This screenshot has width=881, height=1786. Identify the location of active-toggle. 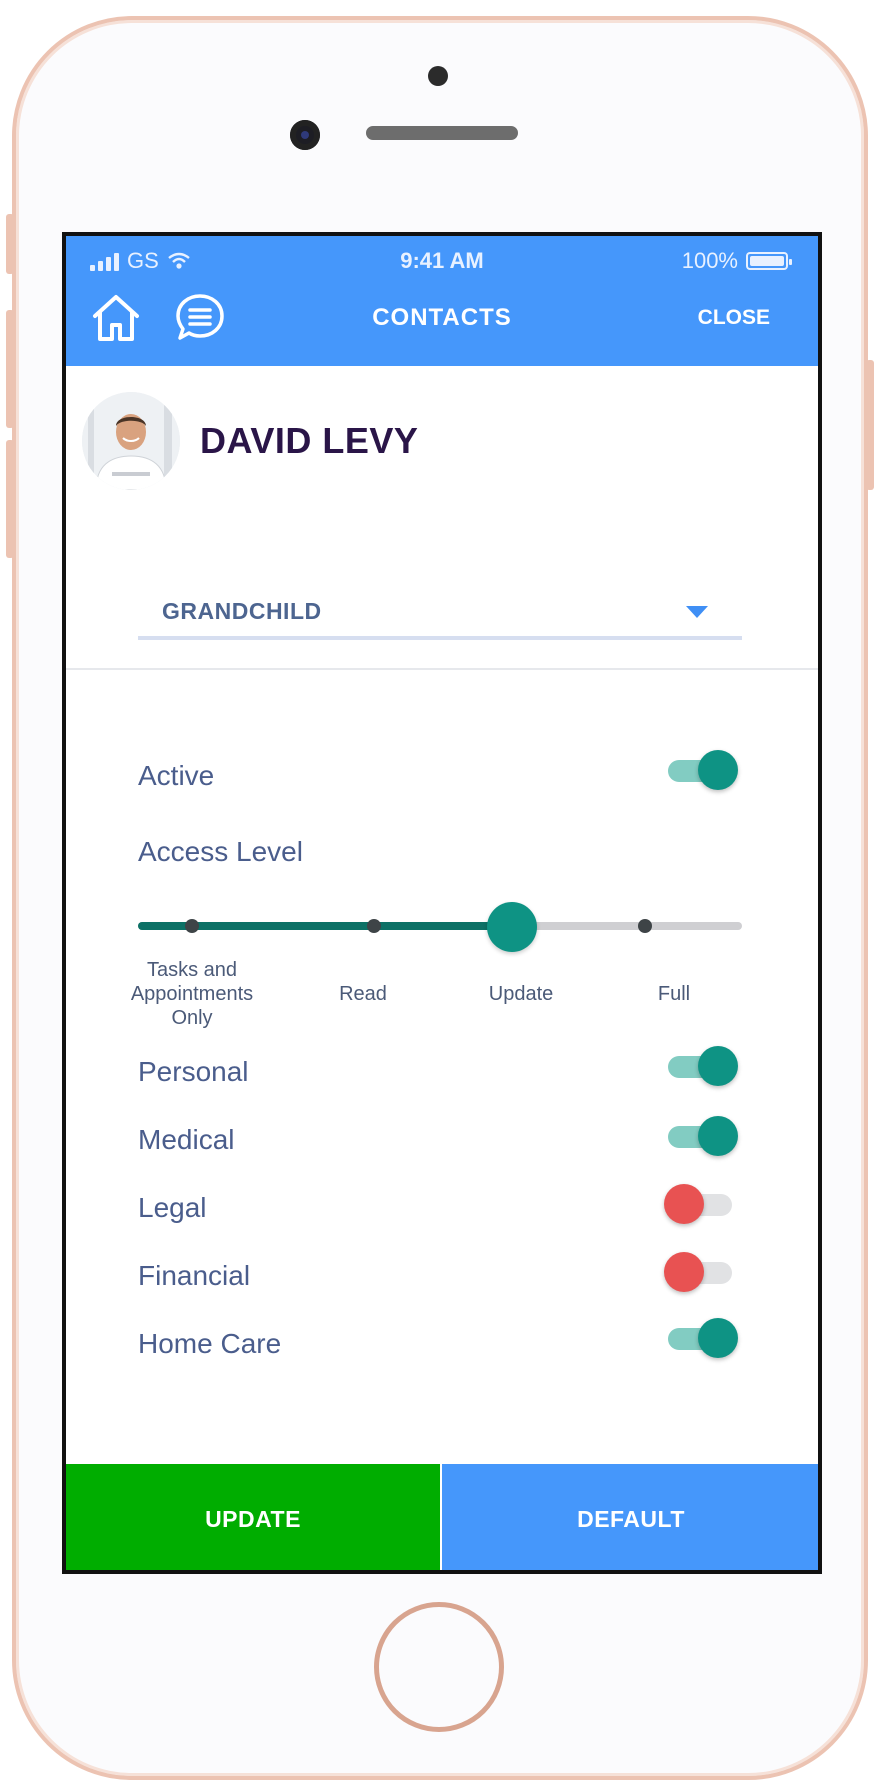
(701, 770).